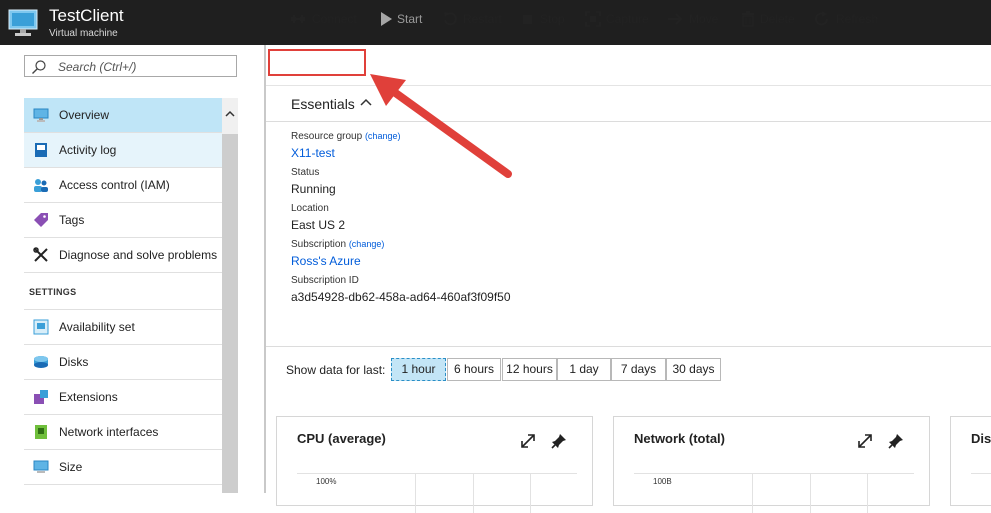 The width and height of the screenshot is (991, 513). Describe the element at coordinates (230, 114) in the screenshot. I see `chevron-up-icon` at that location.